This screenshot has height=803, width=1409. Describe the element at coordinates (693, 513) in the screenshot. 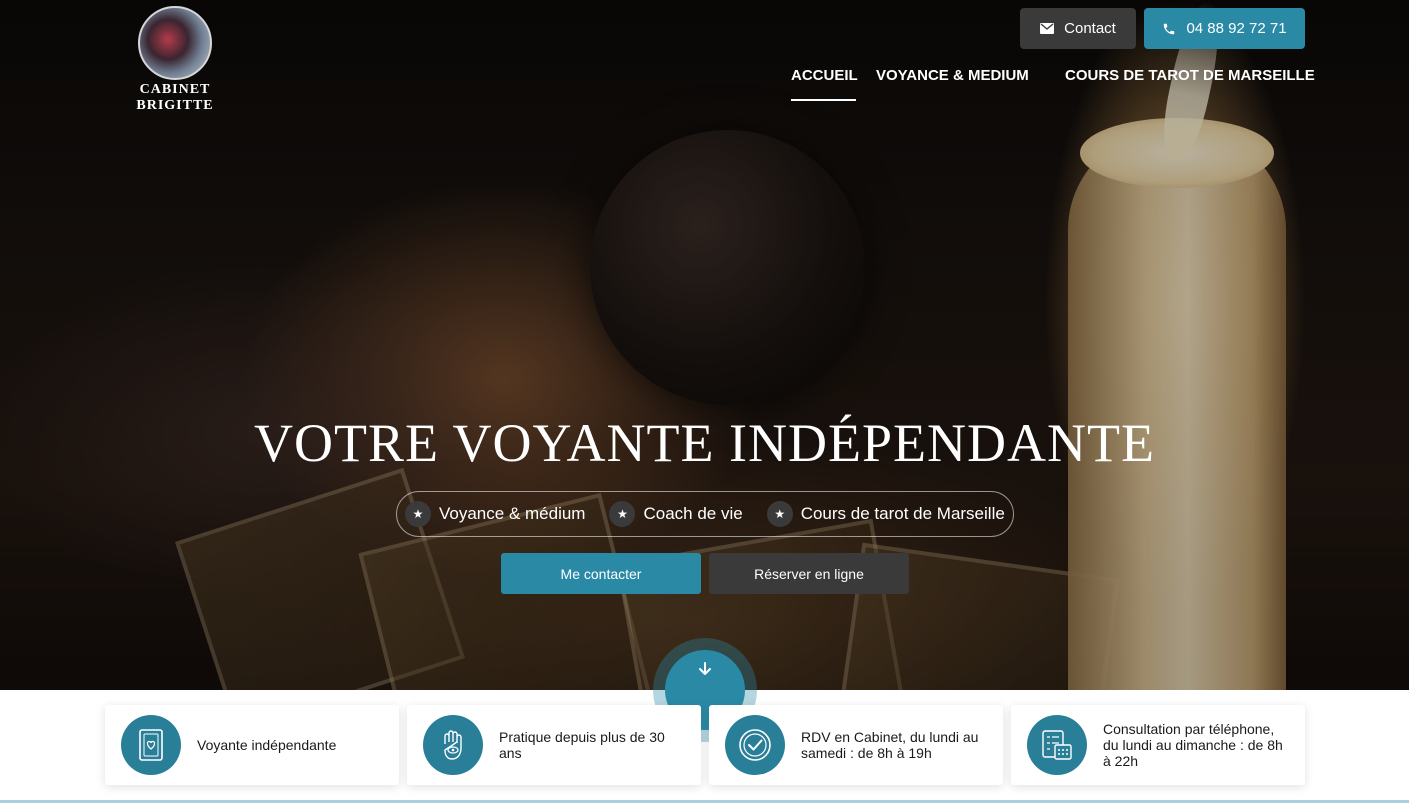

I see `hero-tag-label: Coach de vie` at that location.